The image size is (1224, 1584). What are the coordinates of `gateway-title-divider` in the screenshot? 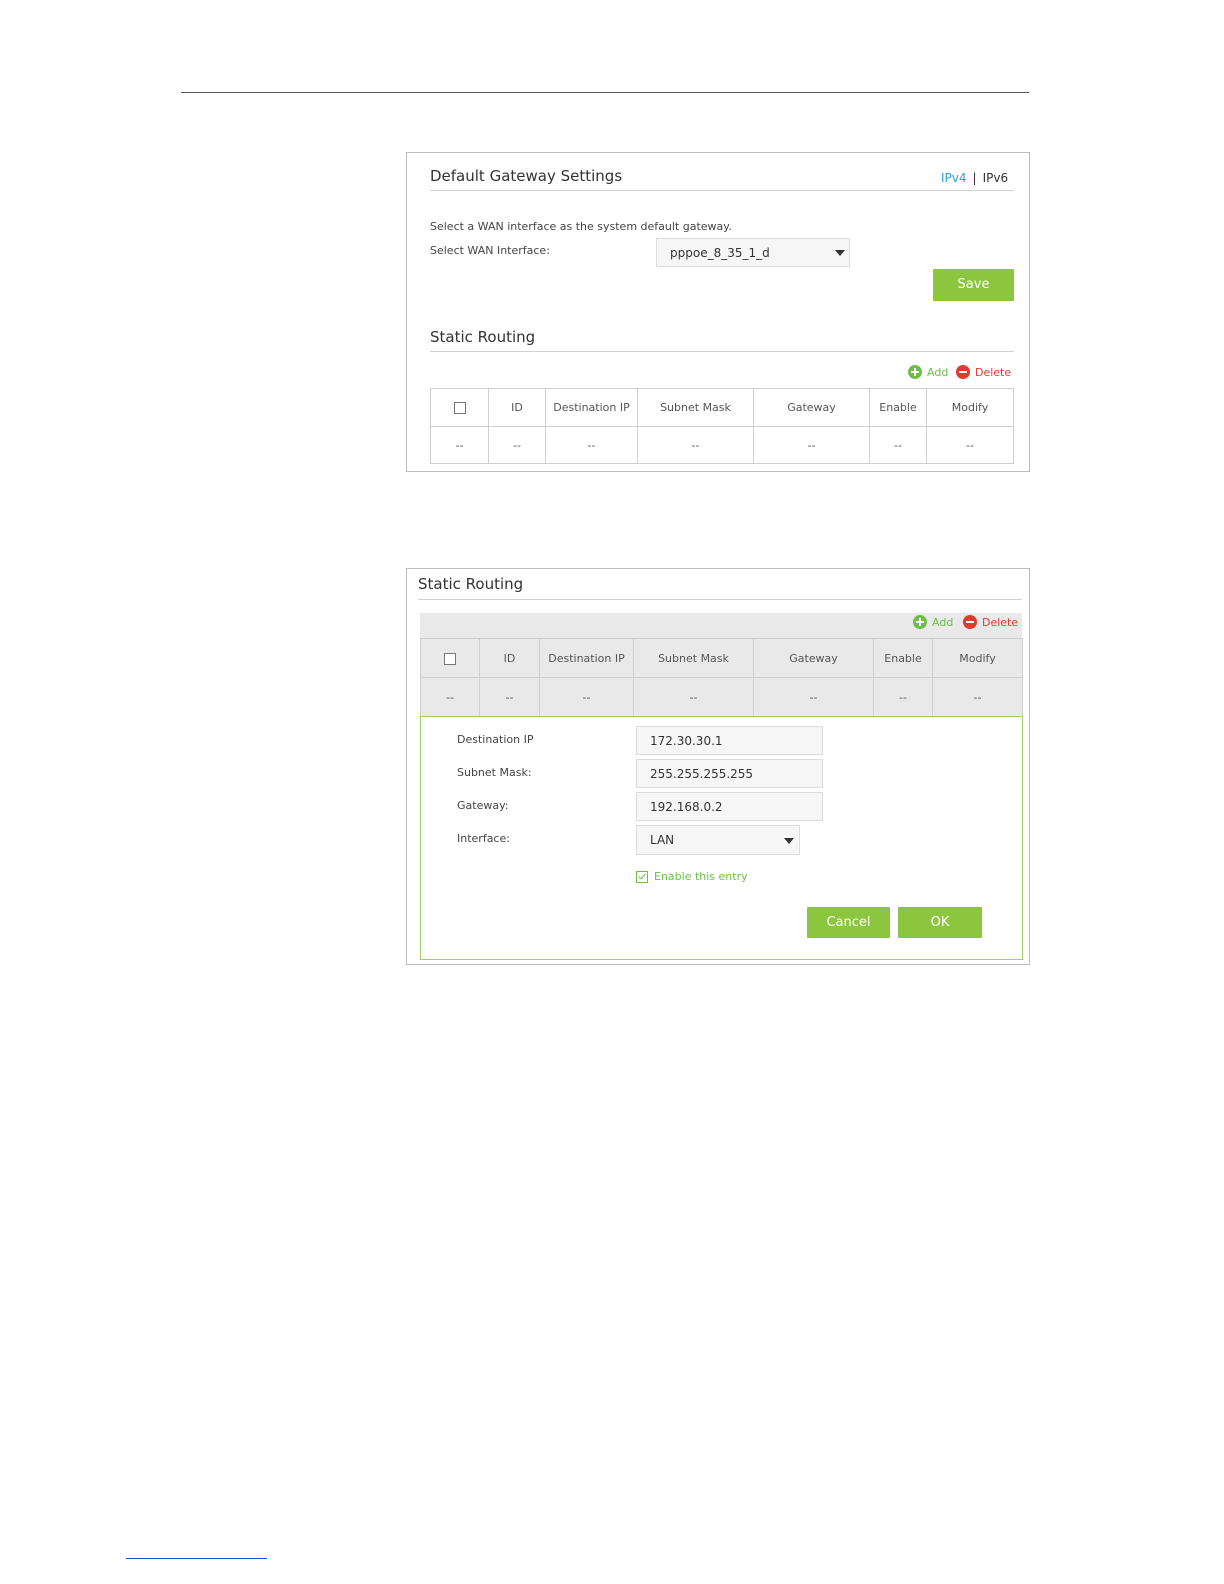 It's located at (722, 190).